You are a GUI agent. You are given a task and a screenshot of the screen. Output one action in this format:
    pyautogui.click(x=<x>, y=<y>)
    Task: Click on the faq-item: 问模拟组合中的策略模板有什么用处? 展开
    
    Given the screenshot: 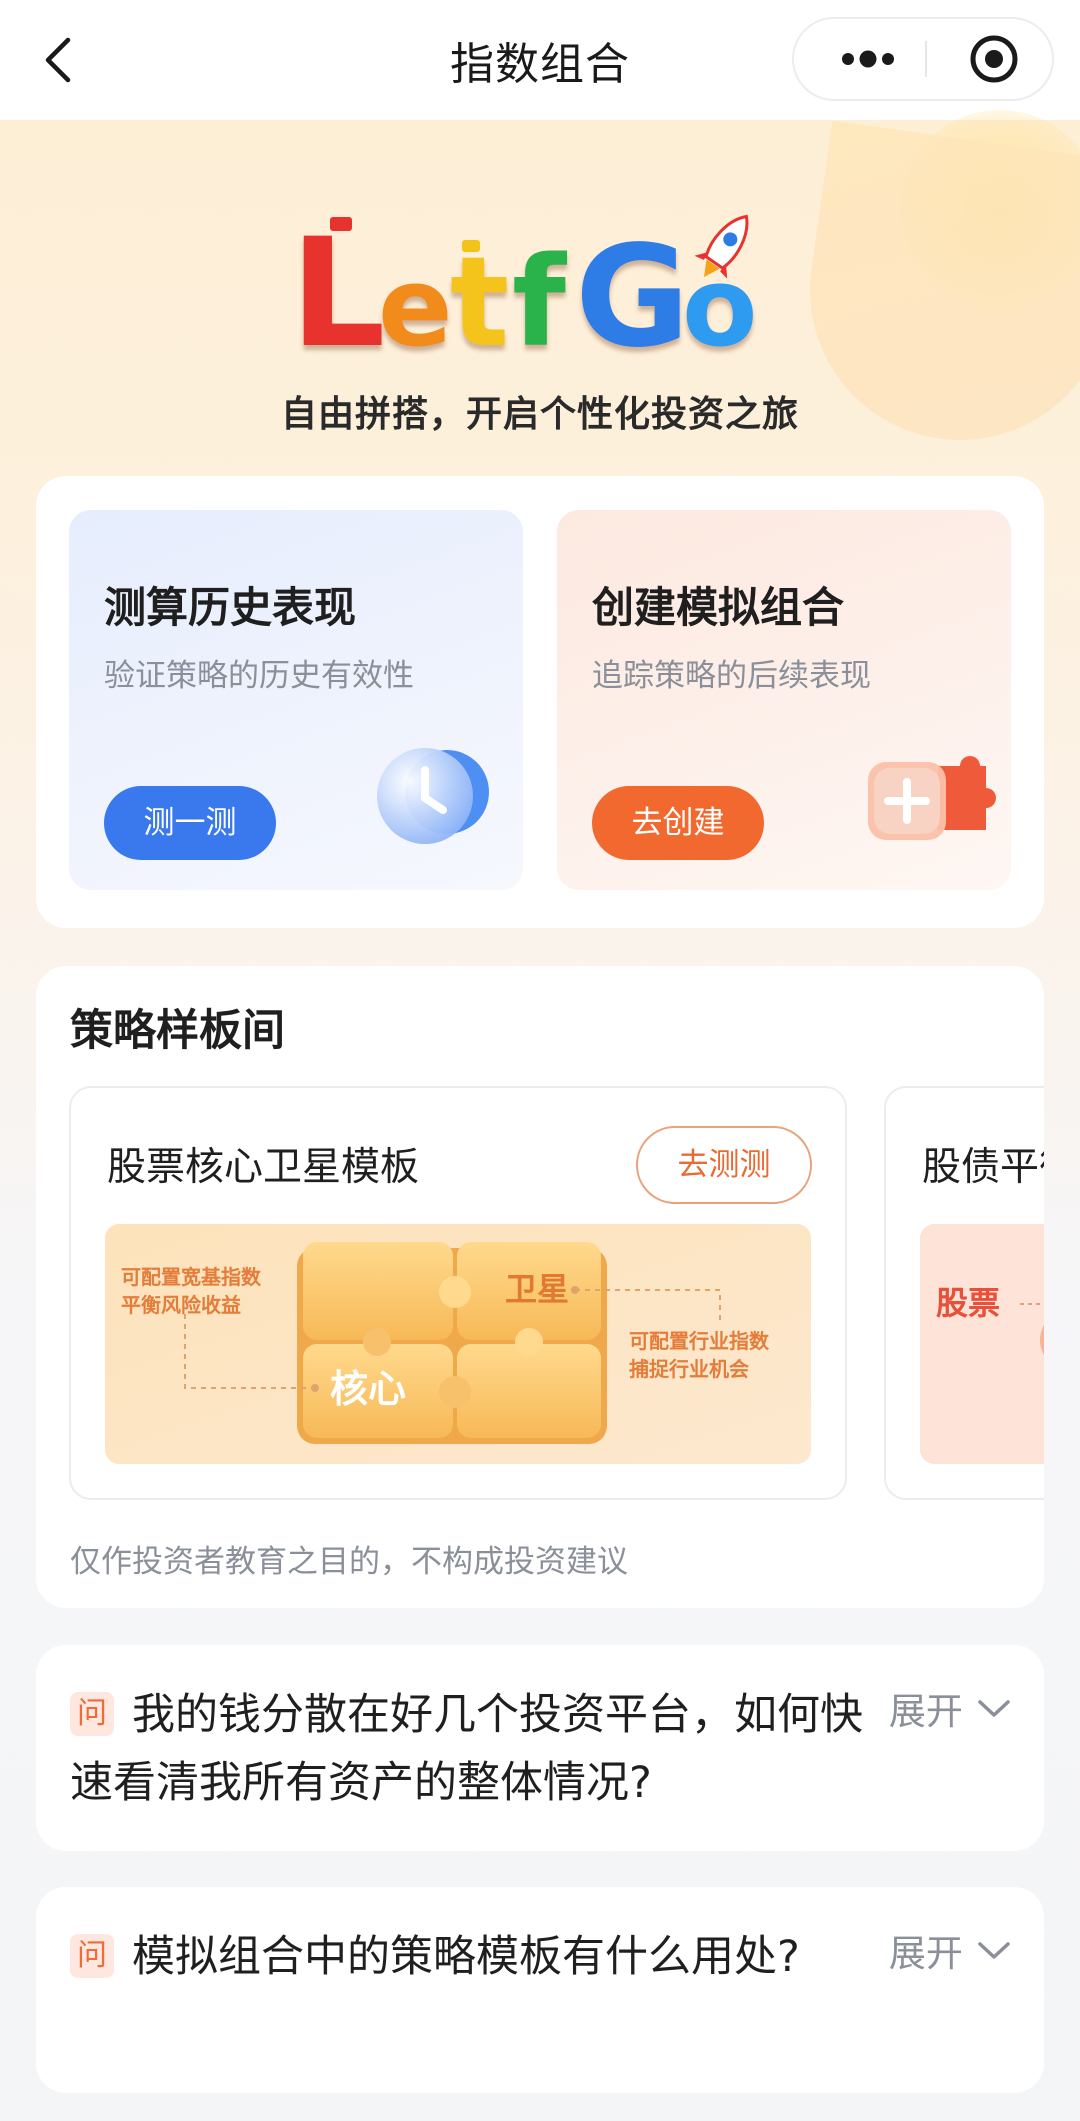 What is the action you would take?
    pyautogui.click(x=540, y=1990)
    